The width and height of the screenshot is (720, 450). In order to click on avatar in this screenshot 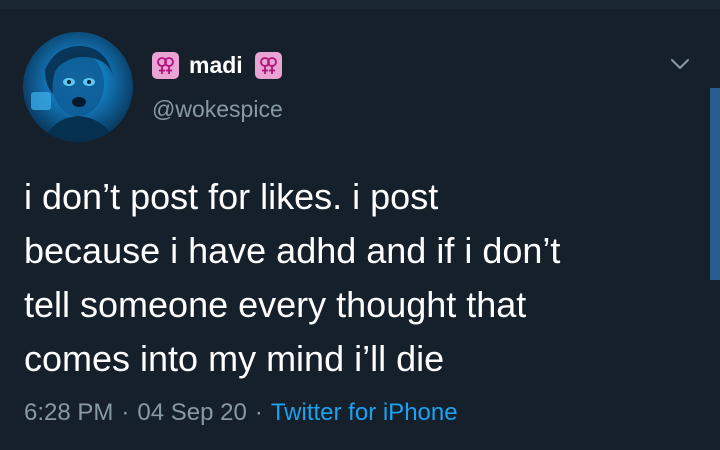, I will do `click(78, 87)`.